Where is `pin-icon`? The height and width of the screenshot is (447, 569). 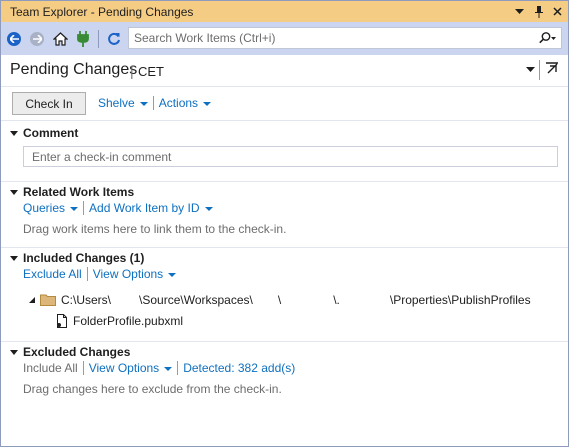 pin-icon is located at coordinates (538, 11).